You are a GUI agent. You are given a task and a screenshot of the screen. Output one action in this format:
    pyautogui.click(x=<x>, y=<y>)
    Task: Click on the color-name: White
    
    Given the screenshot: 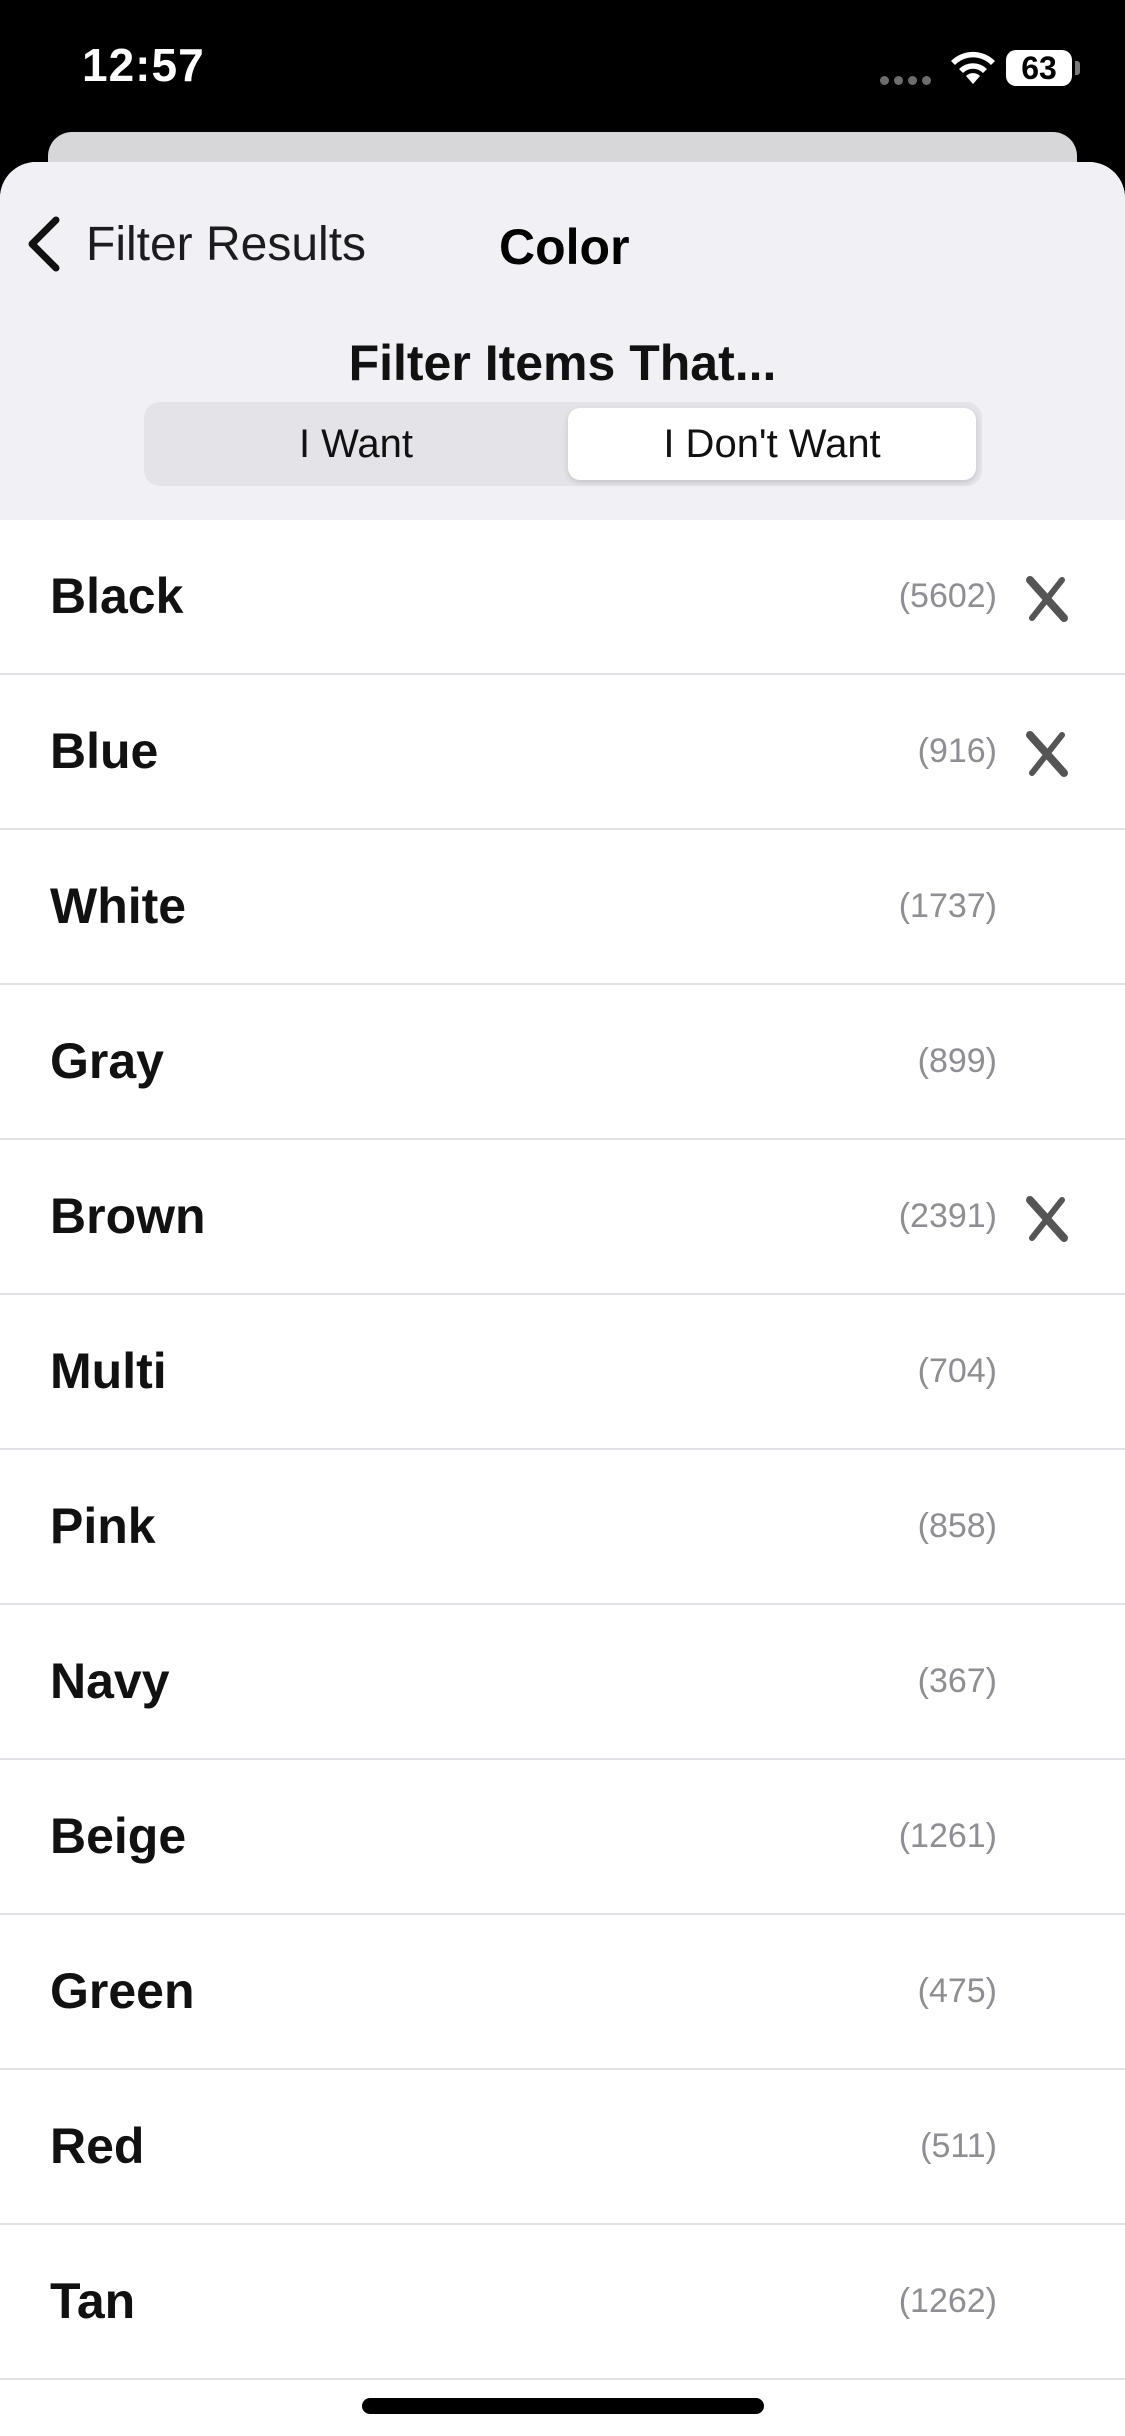 What is the action you would take?
    pyautogui.click(x=118, y=906)
    